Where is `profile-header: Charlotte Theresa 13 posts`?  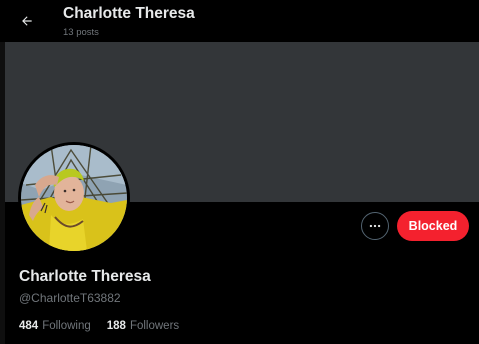 profile-header: Charlotte Theresa 13 posts is located at coordinates (239, 21).